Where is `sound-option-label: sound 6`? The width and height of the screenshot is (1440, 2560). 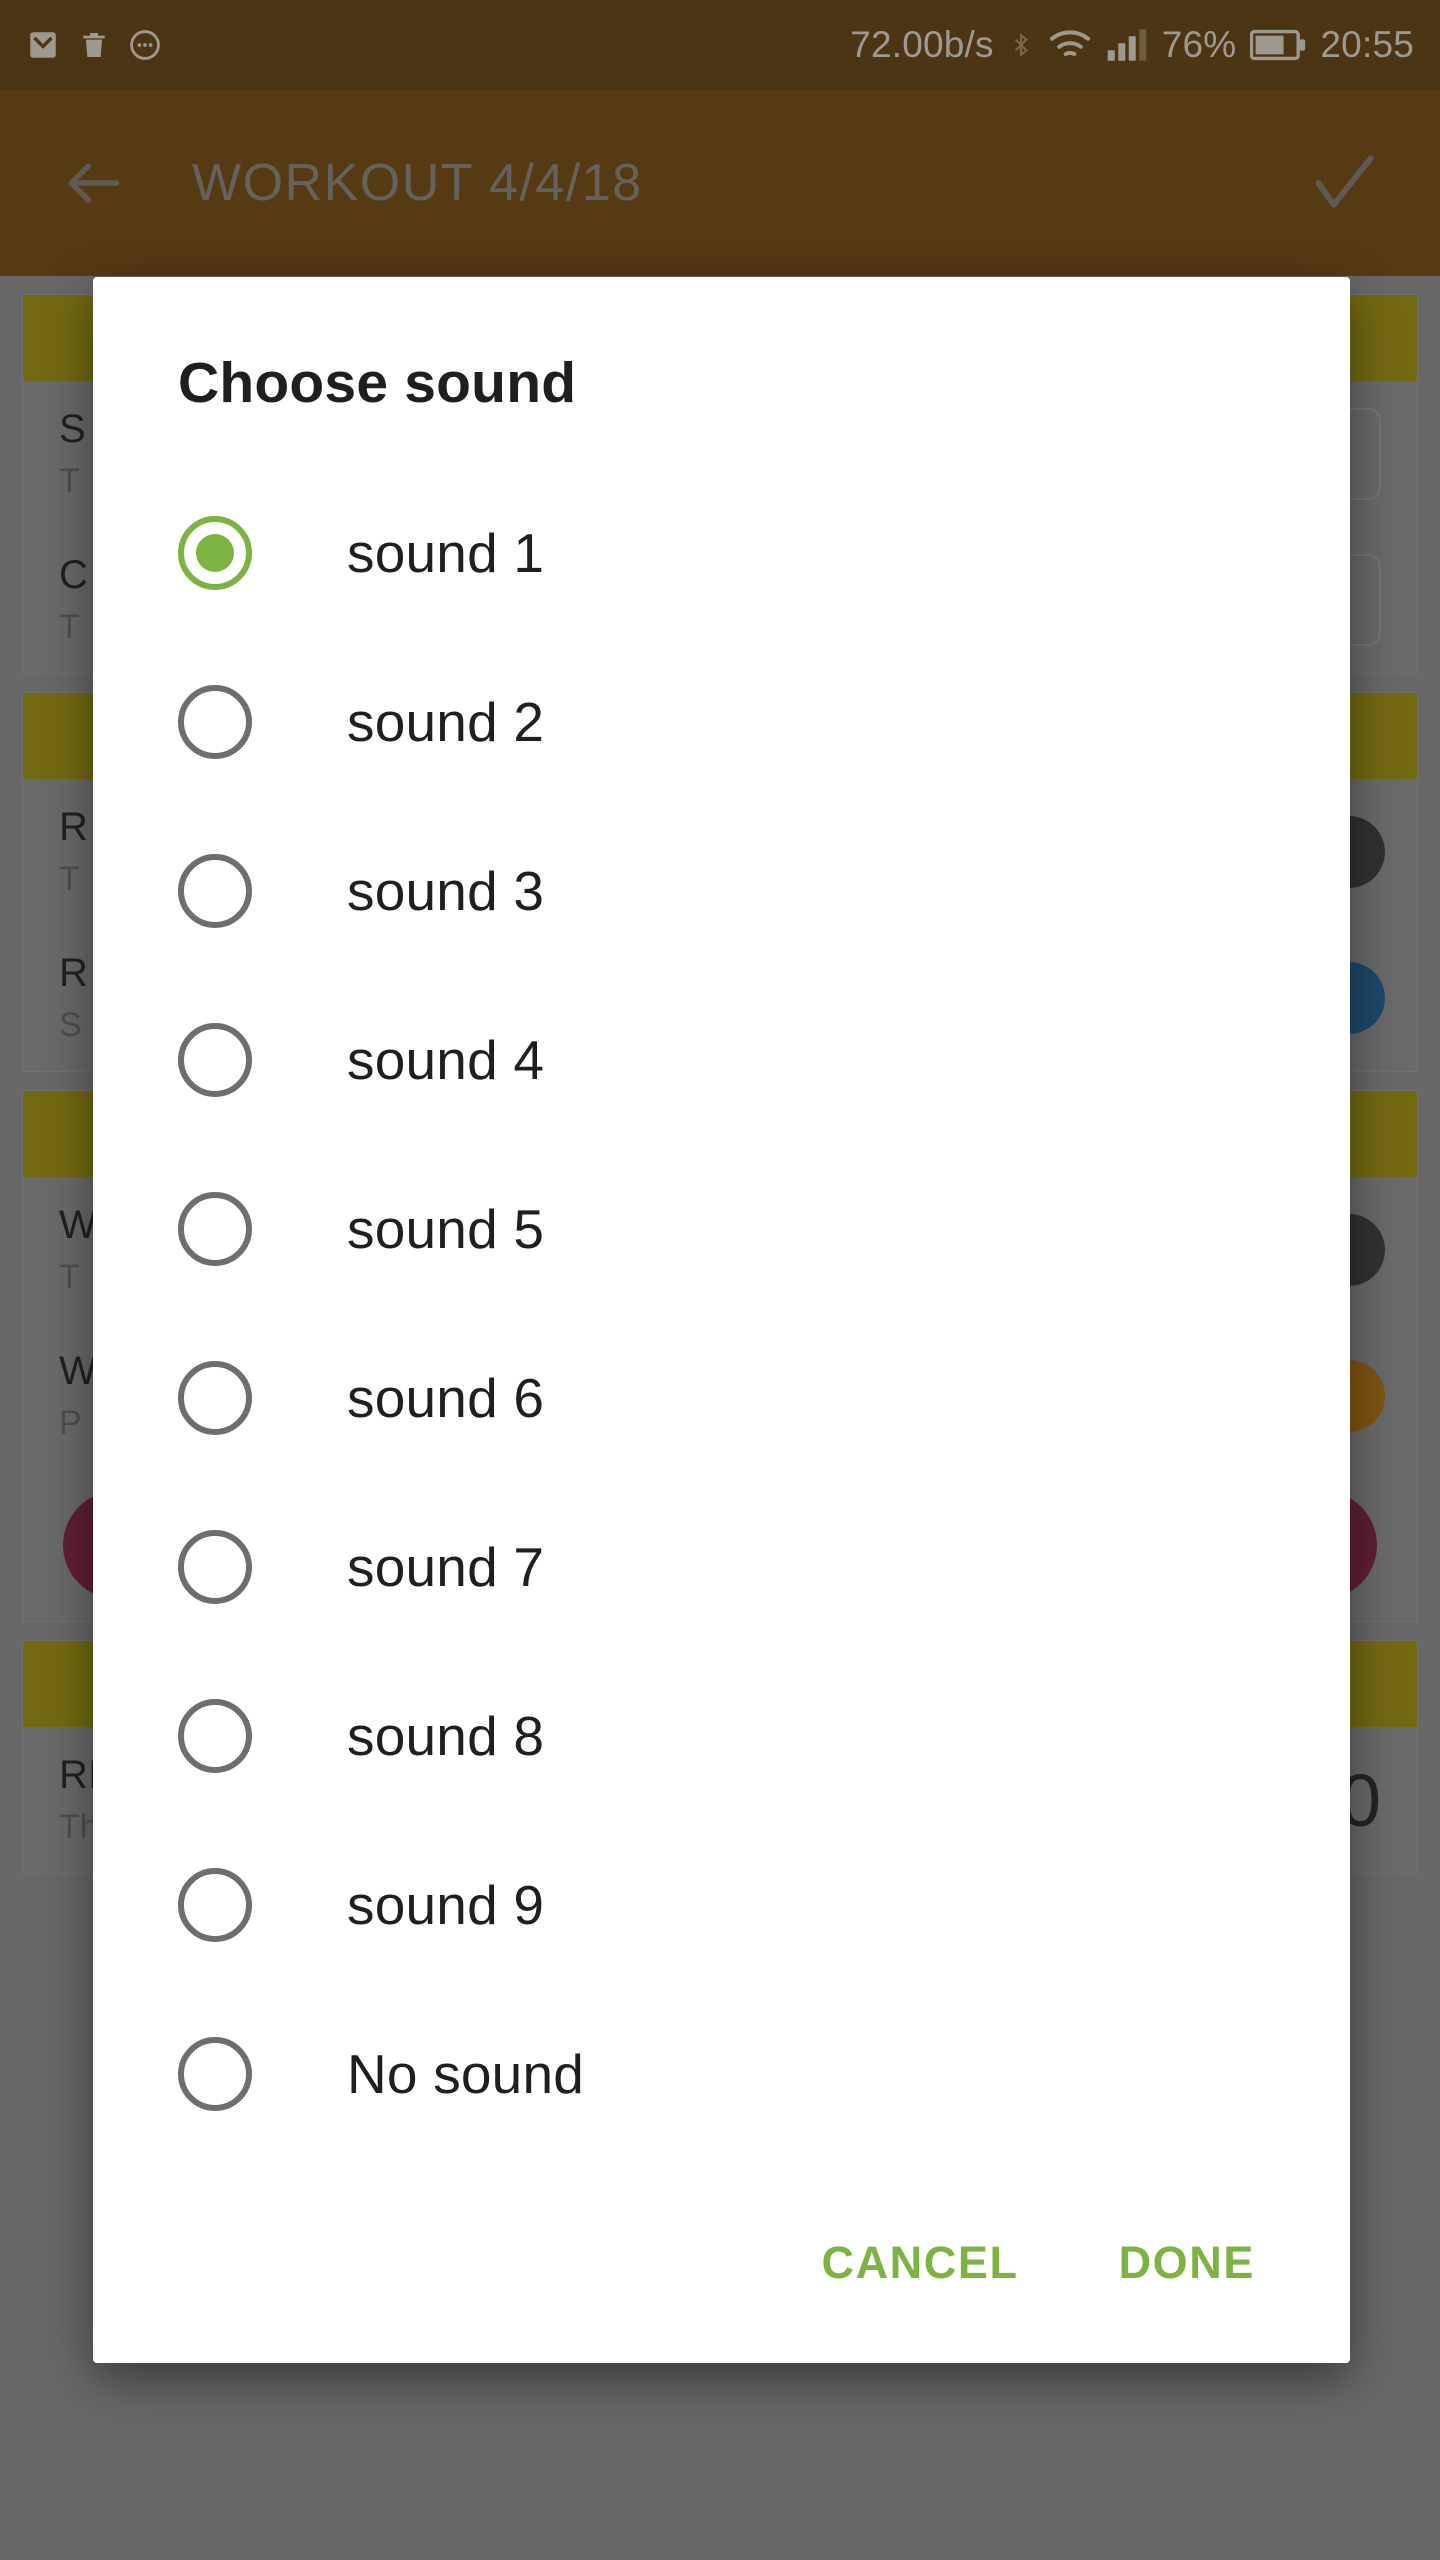 sound-option-label: sound 6 is located at coordinates (446, 1397).